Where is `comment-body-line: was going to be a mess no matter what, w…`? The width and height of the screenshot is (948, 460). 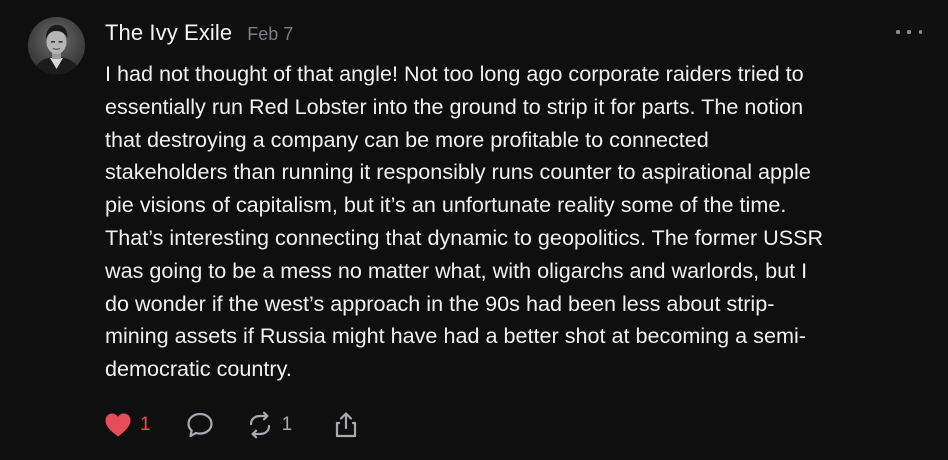
comment-body-line: was going to be a mess no matter what, w… is located at coordinates (456, 270).